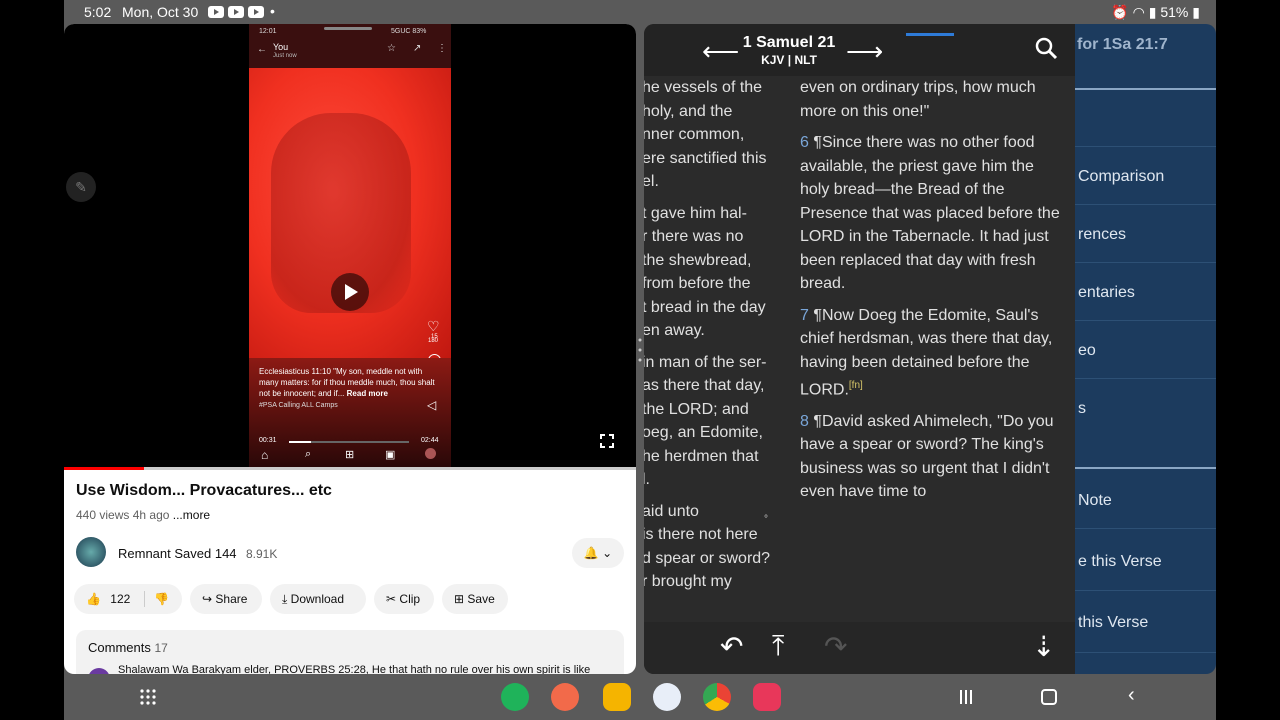 Image resolution: width=1280 pixels, height=720 pixels. I want to click on menu-item-s: s, so click(1082, 409).